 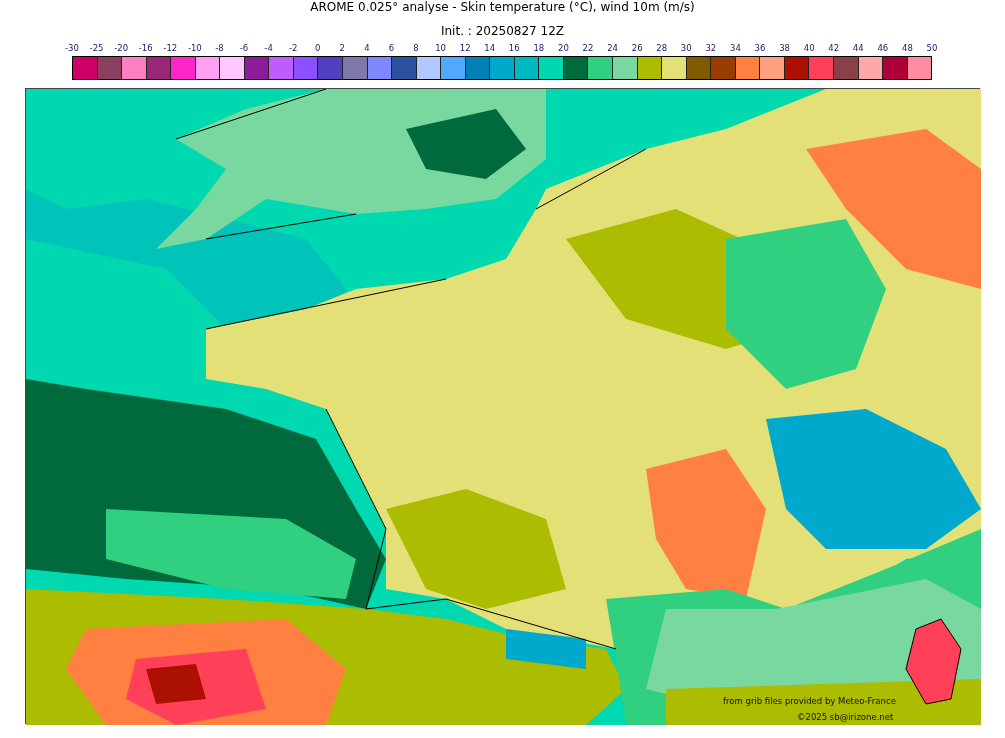 I want to click on tick-label: 40, so click(x=809, y=48).